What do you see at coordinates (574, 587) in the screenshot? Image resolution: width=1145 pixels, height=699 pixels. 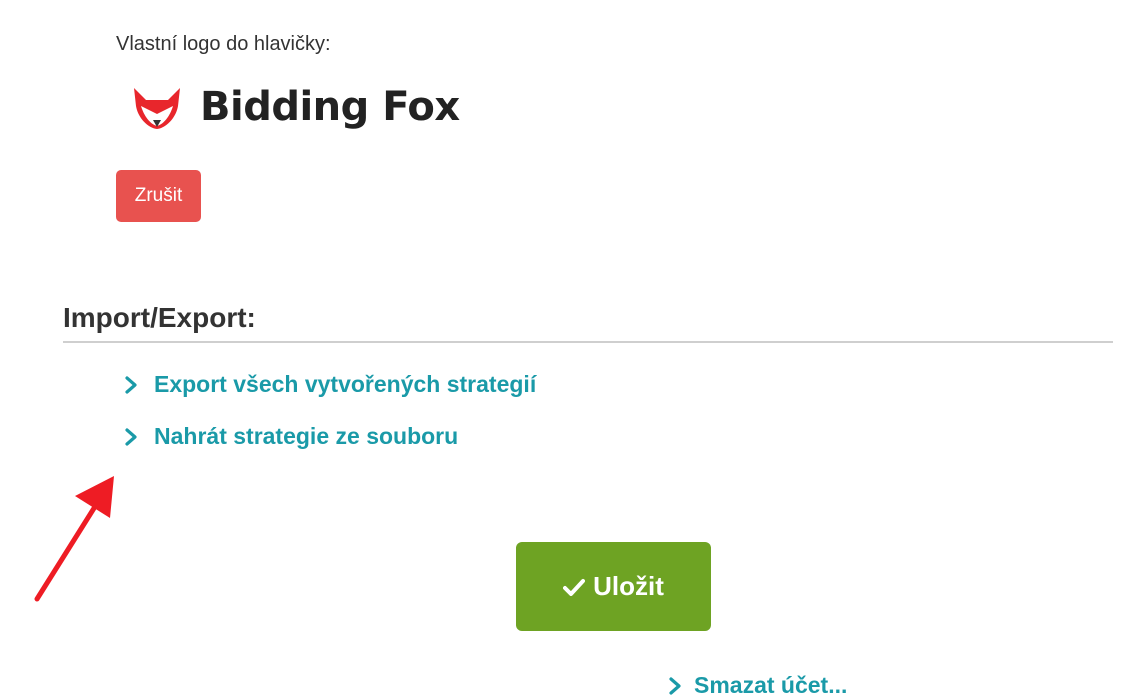 I see `checkmark-icon` at bounding box center [574, 587].